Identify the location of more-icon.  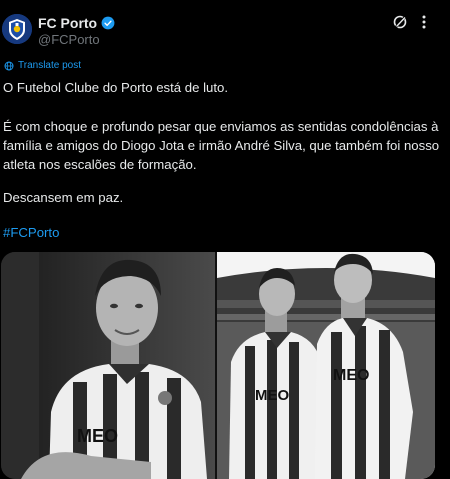
(424, 22).